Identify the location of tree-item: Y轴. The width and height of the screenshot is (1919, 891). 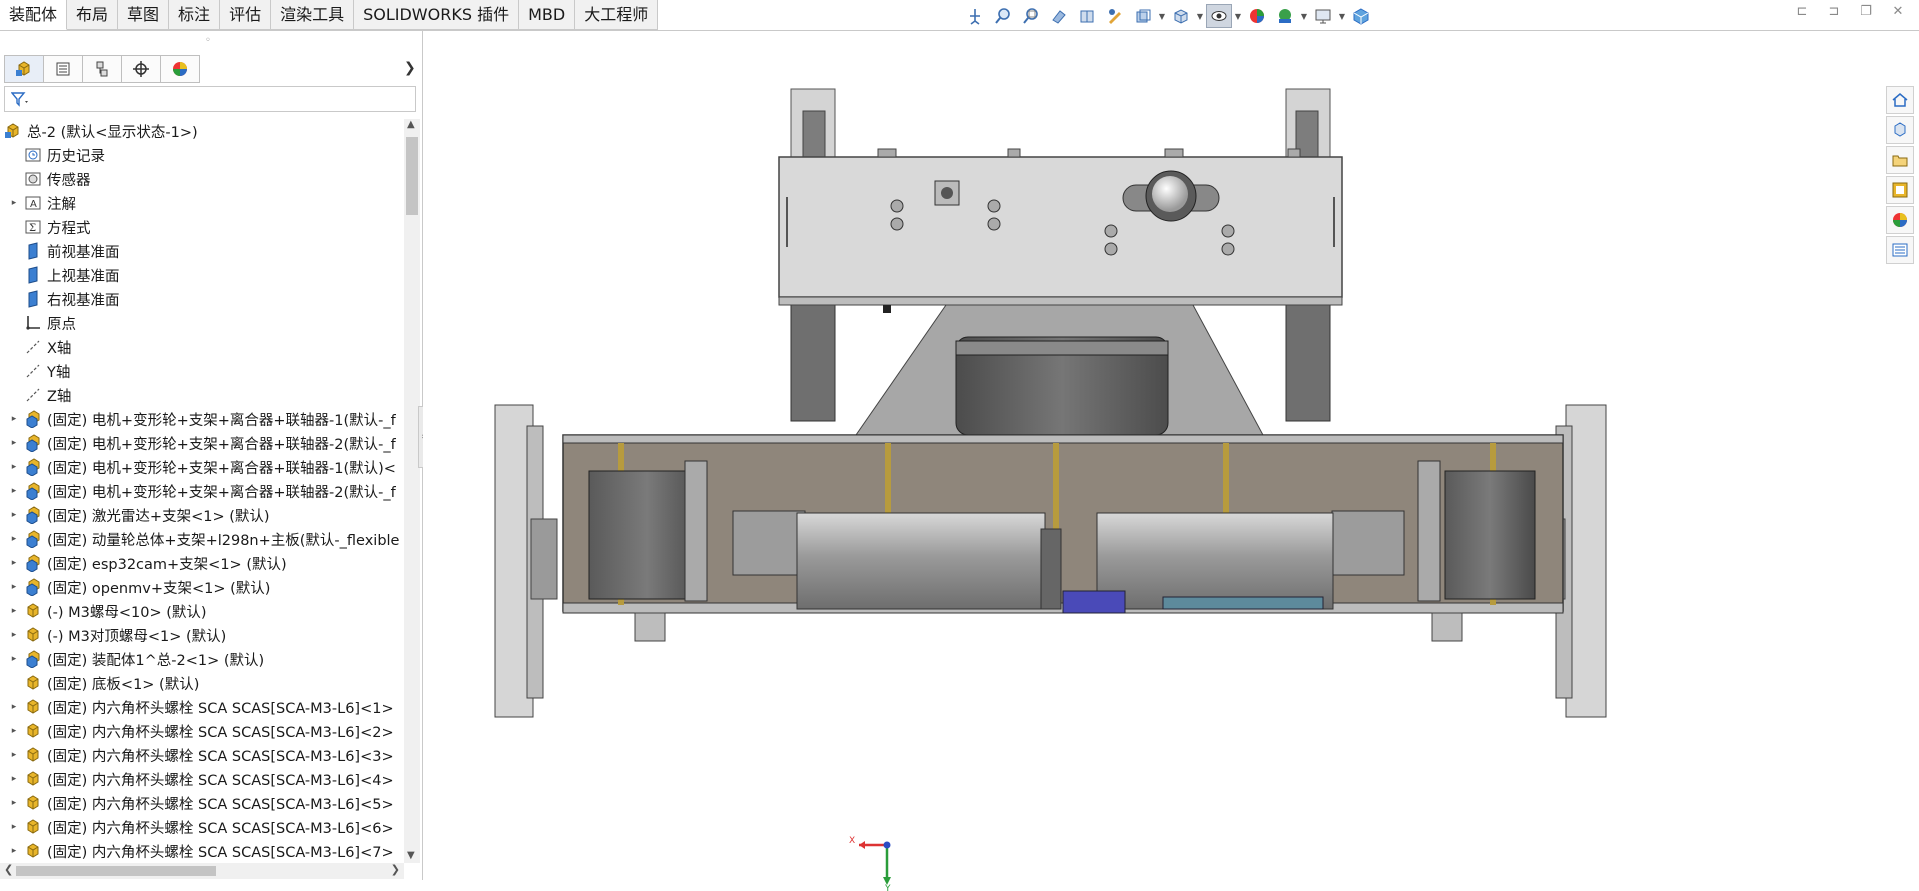
(202, 371).